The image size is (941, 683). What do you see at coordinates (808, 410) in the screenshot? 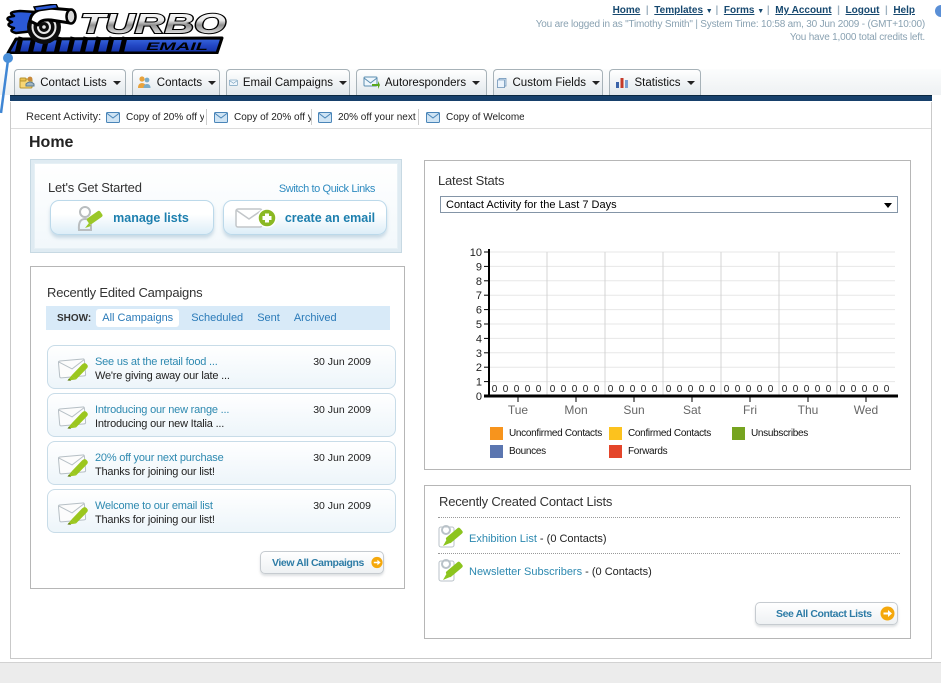
I see `svg-text: Thu` at bounding box center [808, 410].